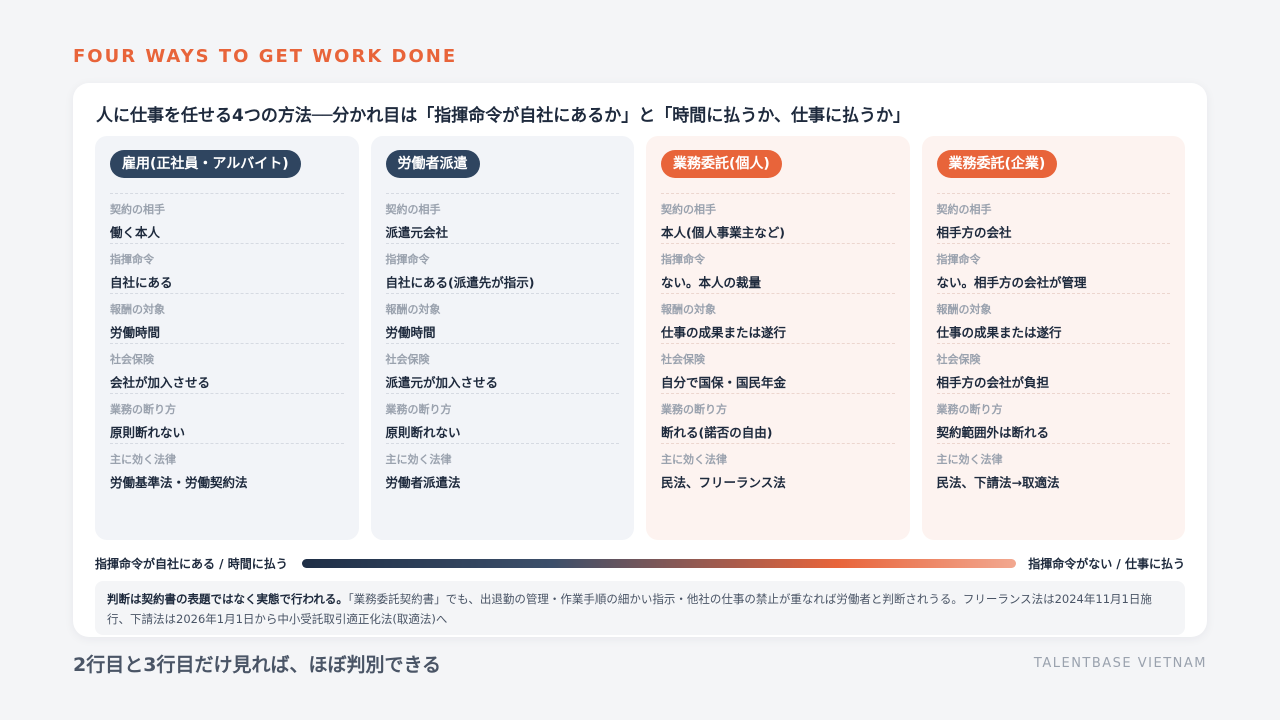 This screenshot has height=720, width=1280. What do you see at coordinates (778, 418) in the screenshot?
I see `row-refusal: 業務の断り方断れる(諾否の自由)` at bounding box center [778, 418].